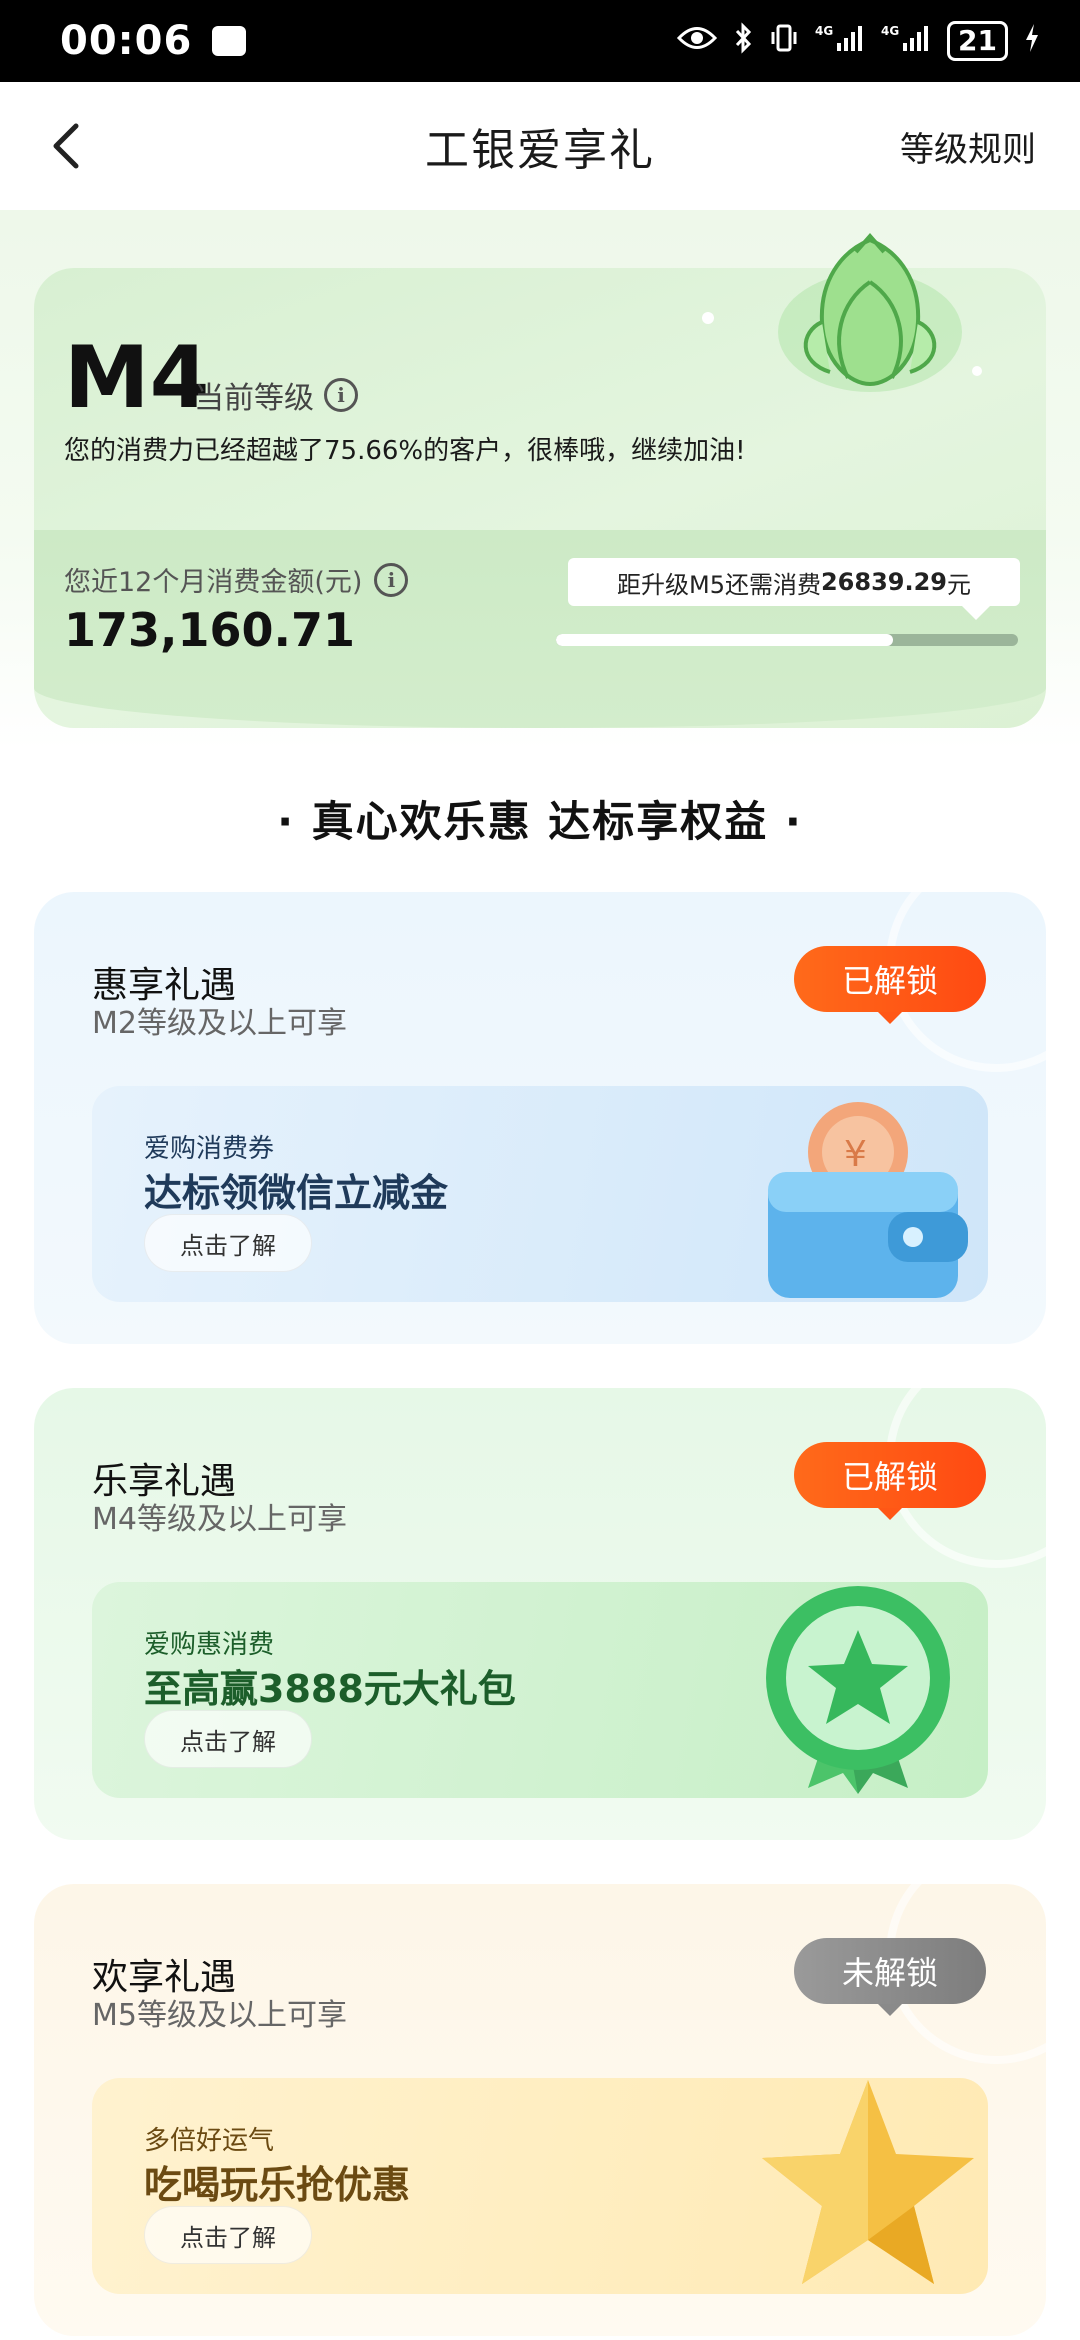 The height and width of the screenshot is (2340, 1080). I want to click on current-level-label-row: 当前等级 i, so click(276, 395).